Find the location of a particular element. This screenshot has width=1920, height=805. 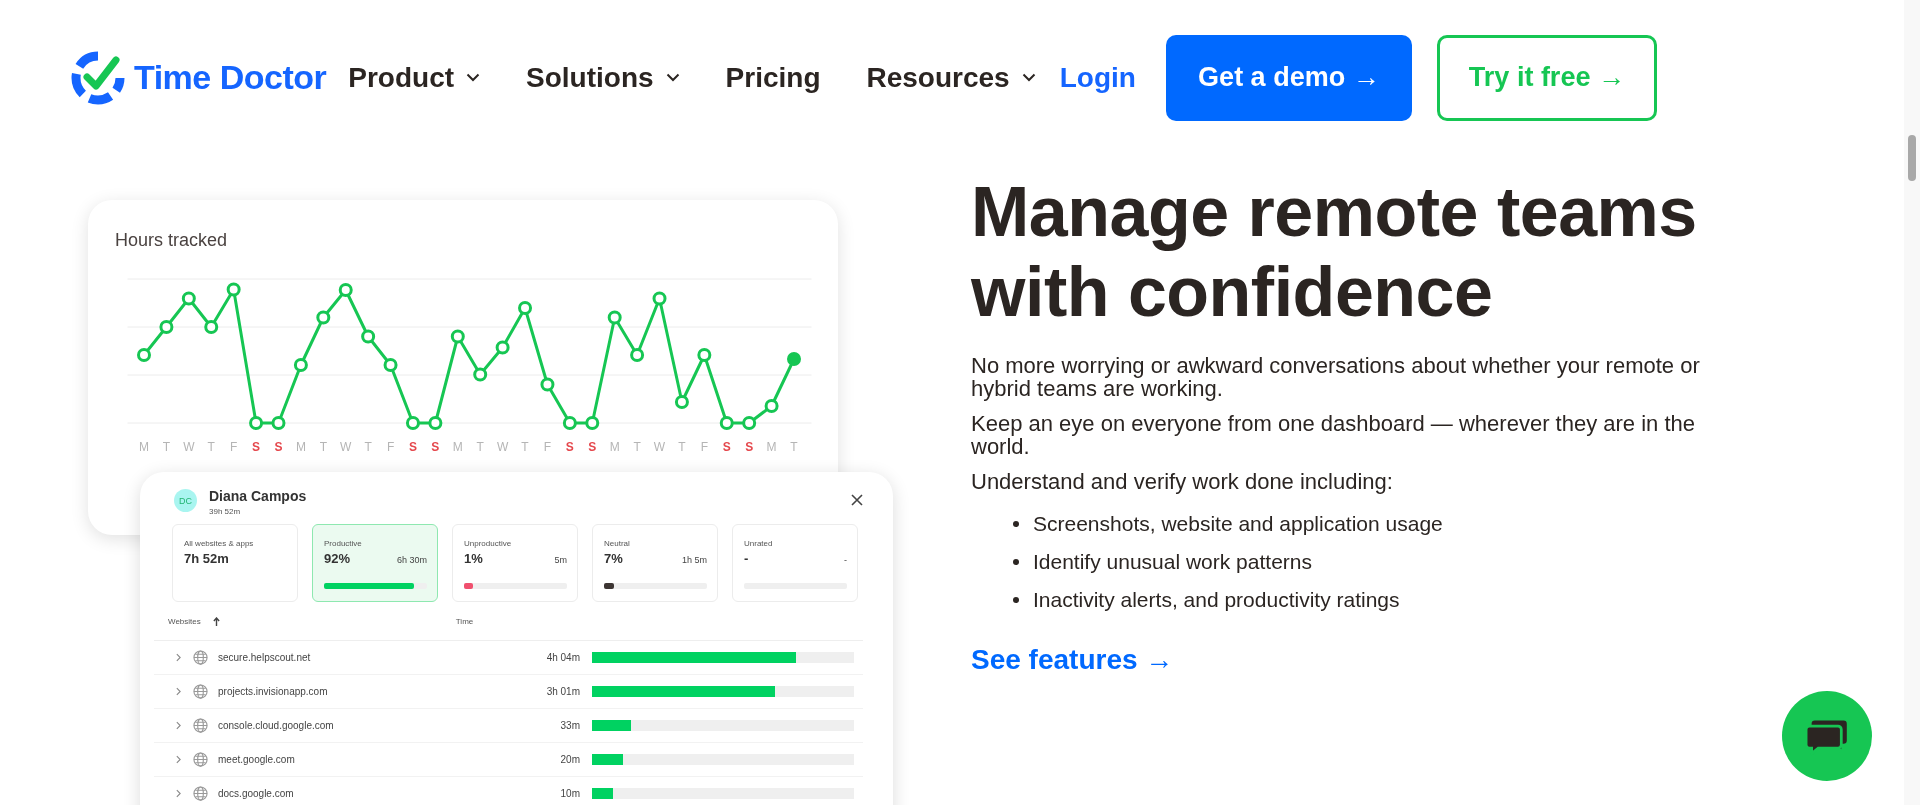

stat-value: 7% is located at coordinates (613, 558).